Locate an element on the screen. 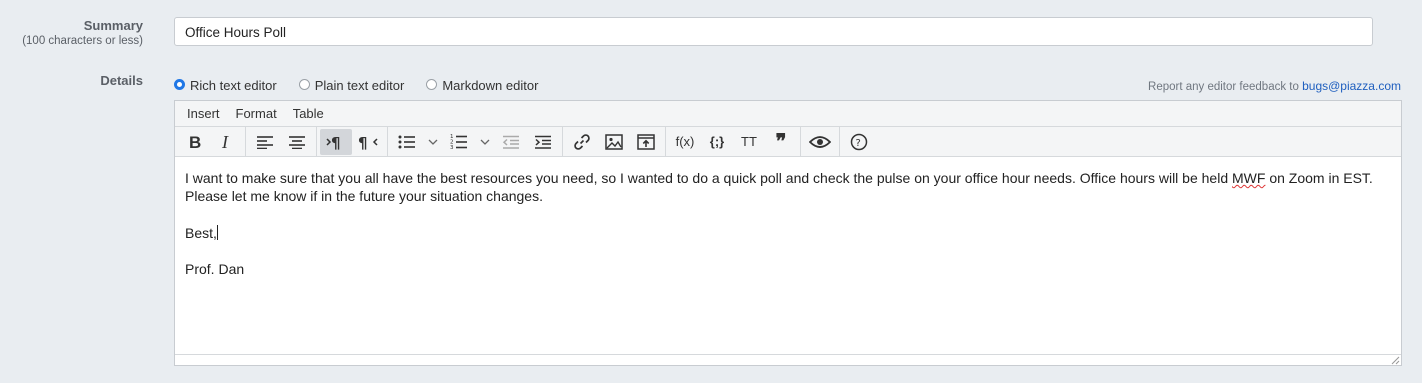  ltr-paragraph-icon: ¶ is located at coordinates (333, 142).